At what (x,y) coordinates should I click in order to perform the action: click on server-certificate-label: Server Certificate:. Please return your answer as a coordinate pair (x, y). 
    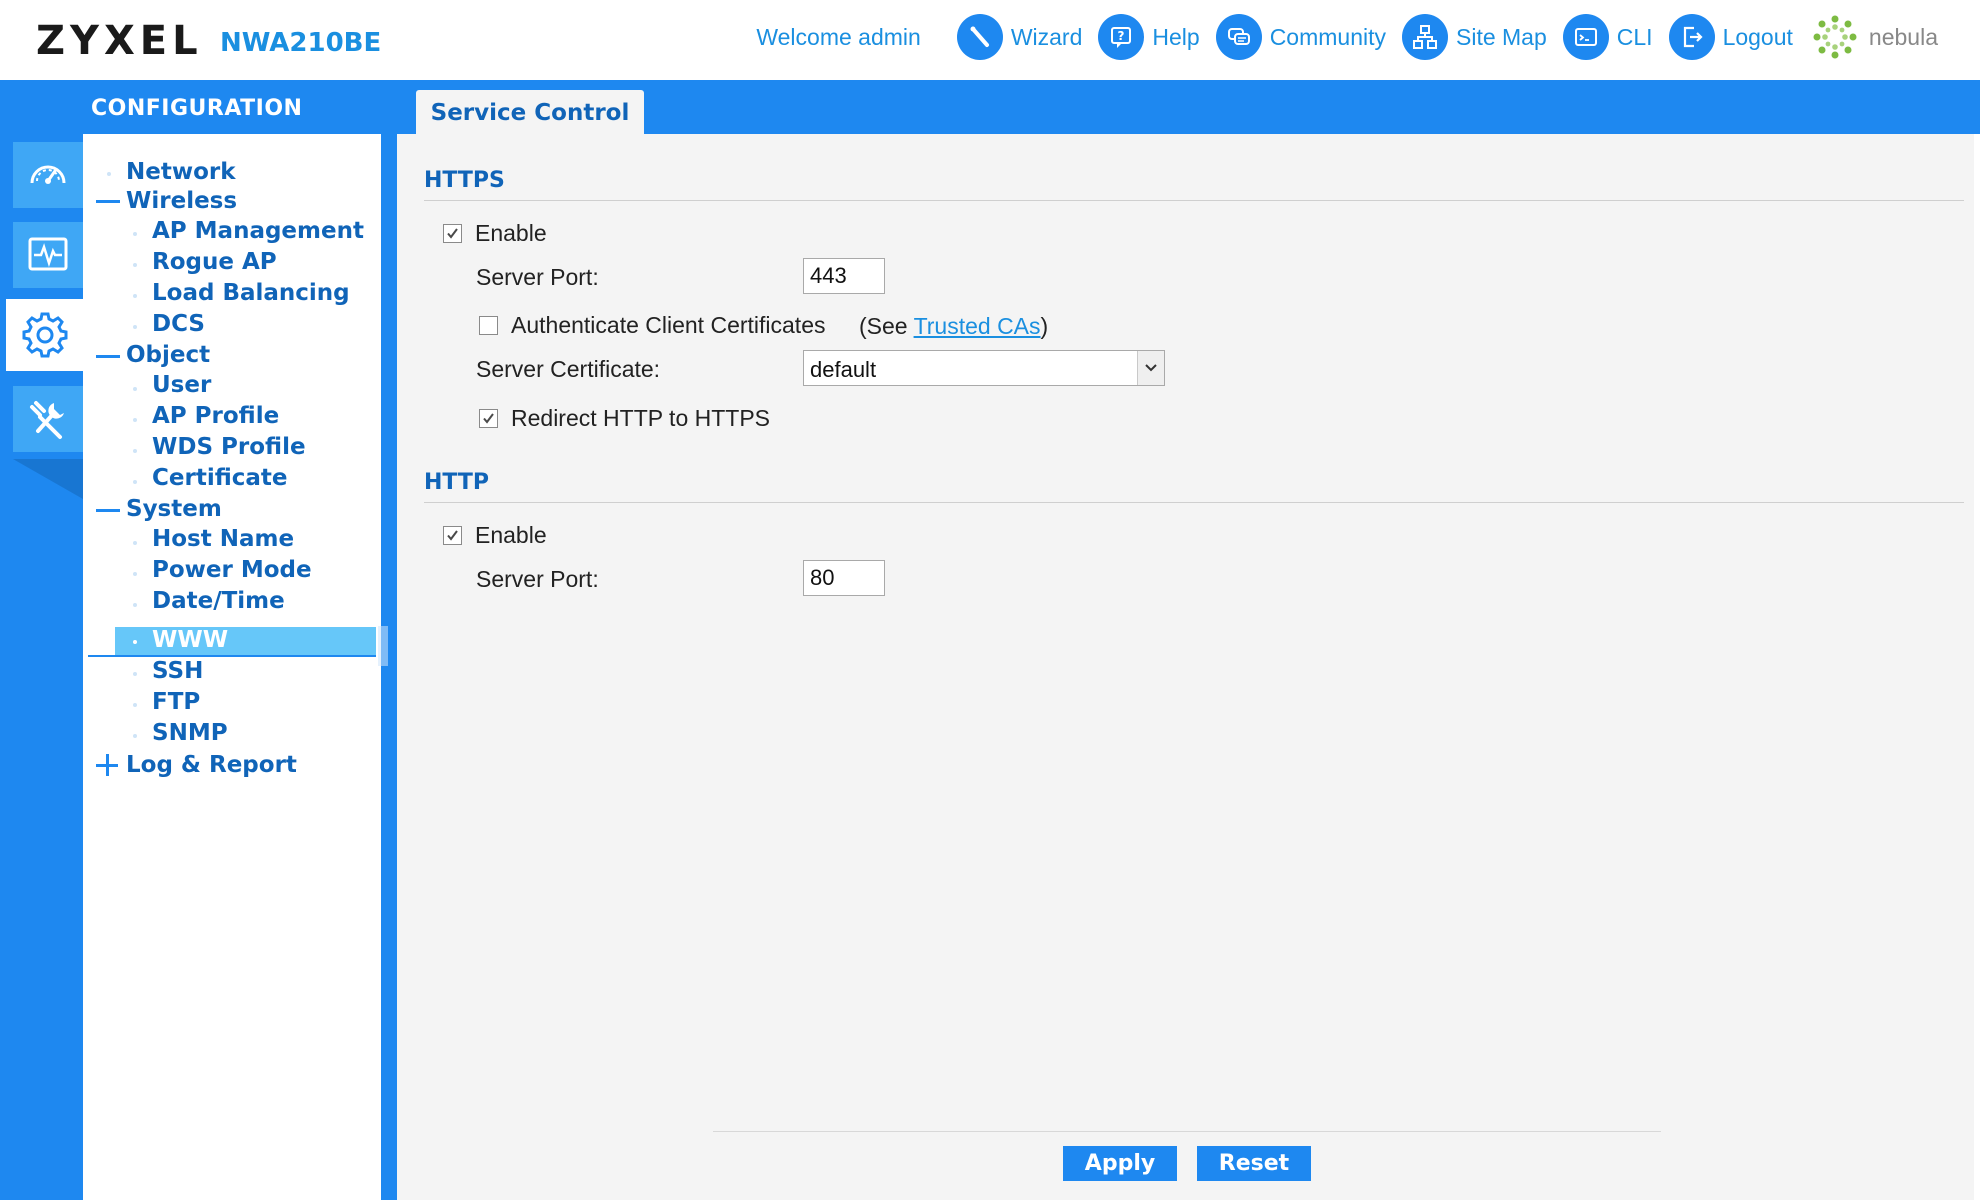
    Looking at the image, I should click on (568, 369).